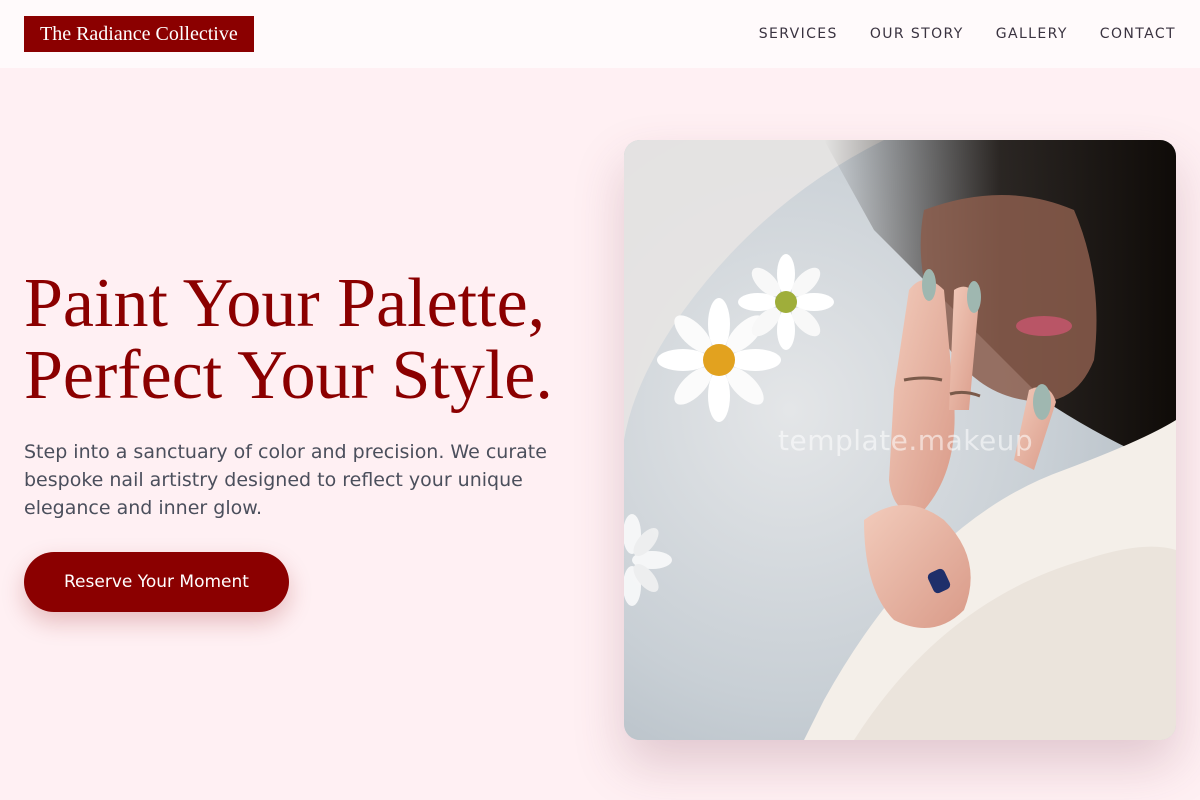 The image size is (1200, 800). Describe the element at coordinates (139, 34) in the screenshot. I see `brand-logo: The Radiance Collective` at that location.